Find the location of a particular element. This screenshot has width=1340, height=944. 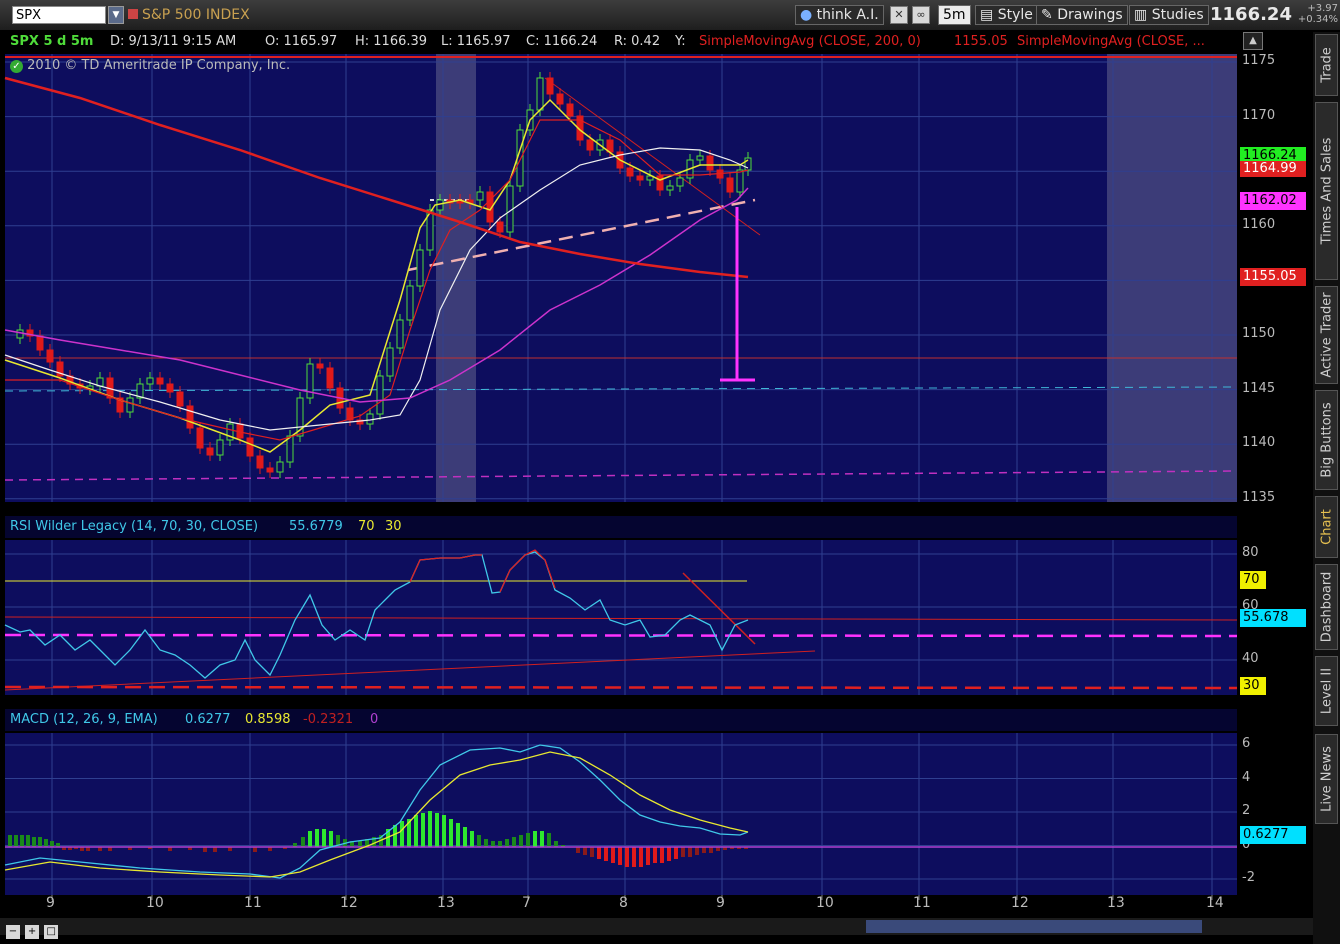

side-tab-trade: Trade is located at coordinates (1326, 65).